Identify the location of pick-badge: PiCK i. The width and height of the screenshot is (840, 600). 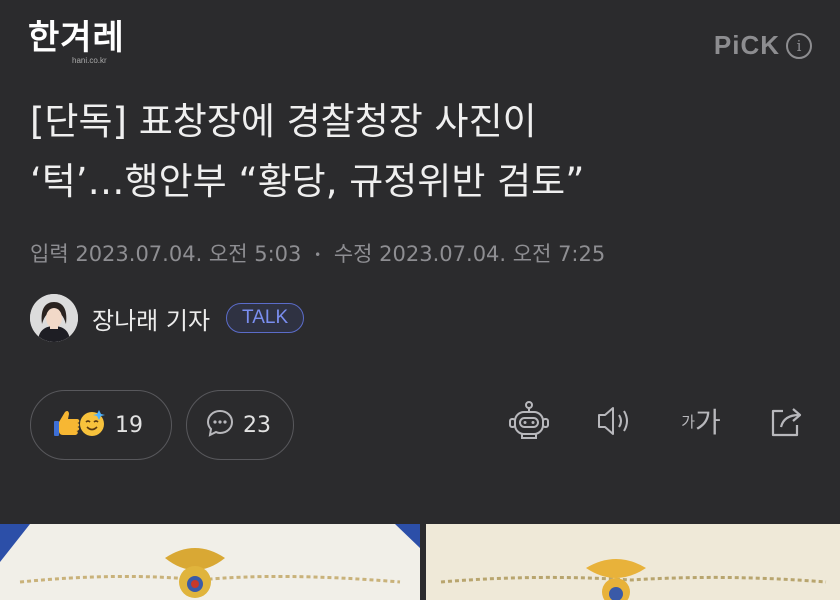
(763, 45).